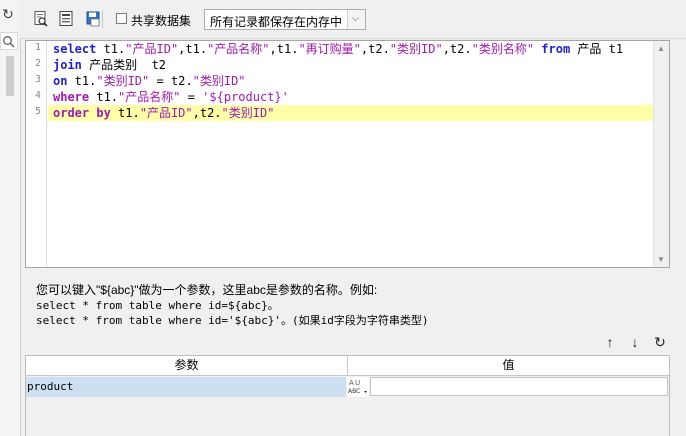 The image size is (686, 436). I want to click on search-icon, so click(9, 42).